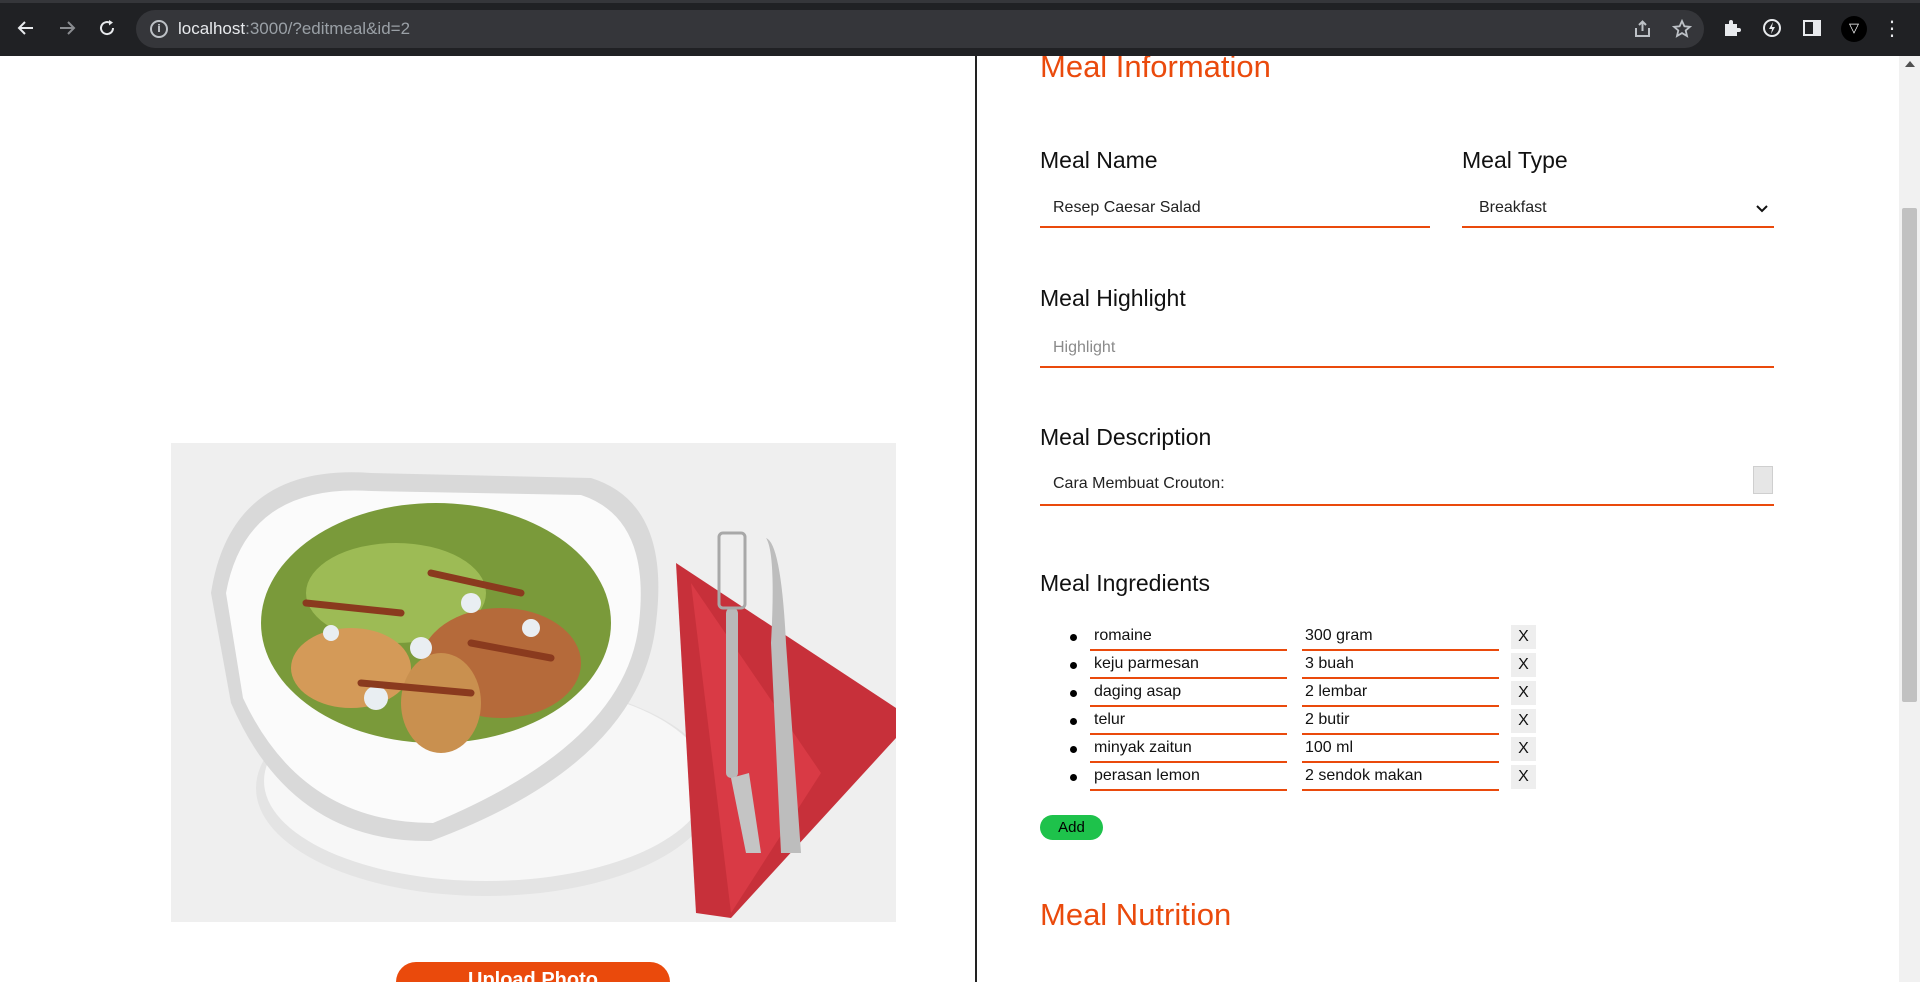 The image size is (1920, 982). I want to click on ingredient-quantity-input: 300 gram, so click(1400, 638).